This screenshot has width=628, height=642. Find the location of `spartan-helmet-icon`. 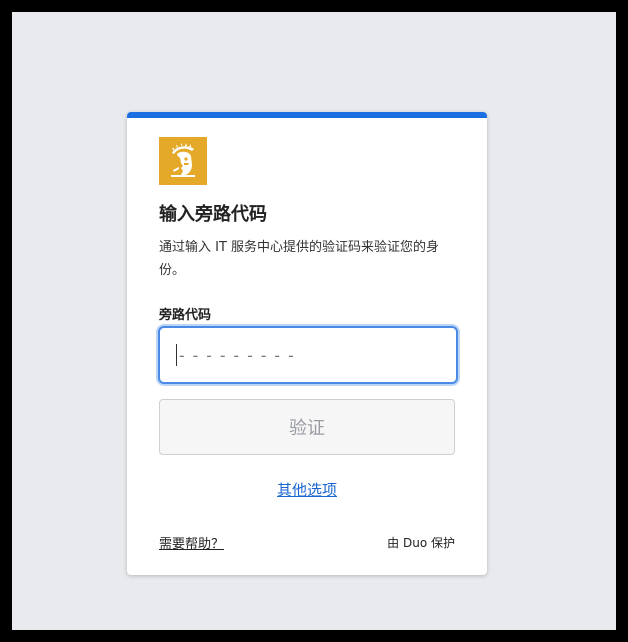

spartan-helmet-icon is located at coordinates (183, 161).